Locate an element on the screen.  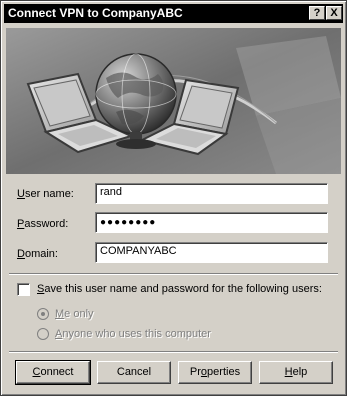
domain-label: Domain: is located at coordinates (37, 254).